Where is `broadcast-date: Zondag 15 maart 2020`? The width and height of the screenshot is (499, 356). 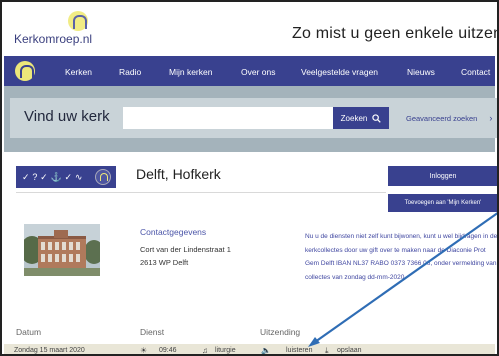
broadcast-date: Zondag 15 maart 2020 is located at coordinates (49, 350).